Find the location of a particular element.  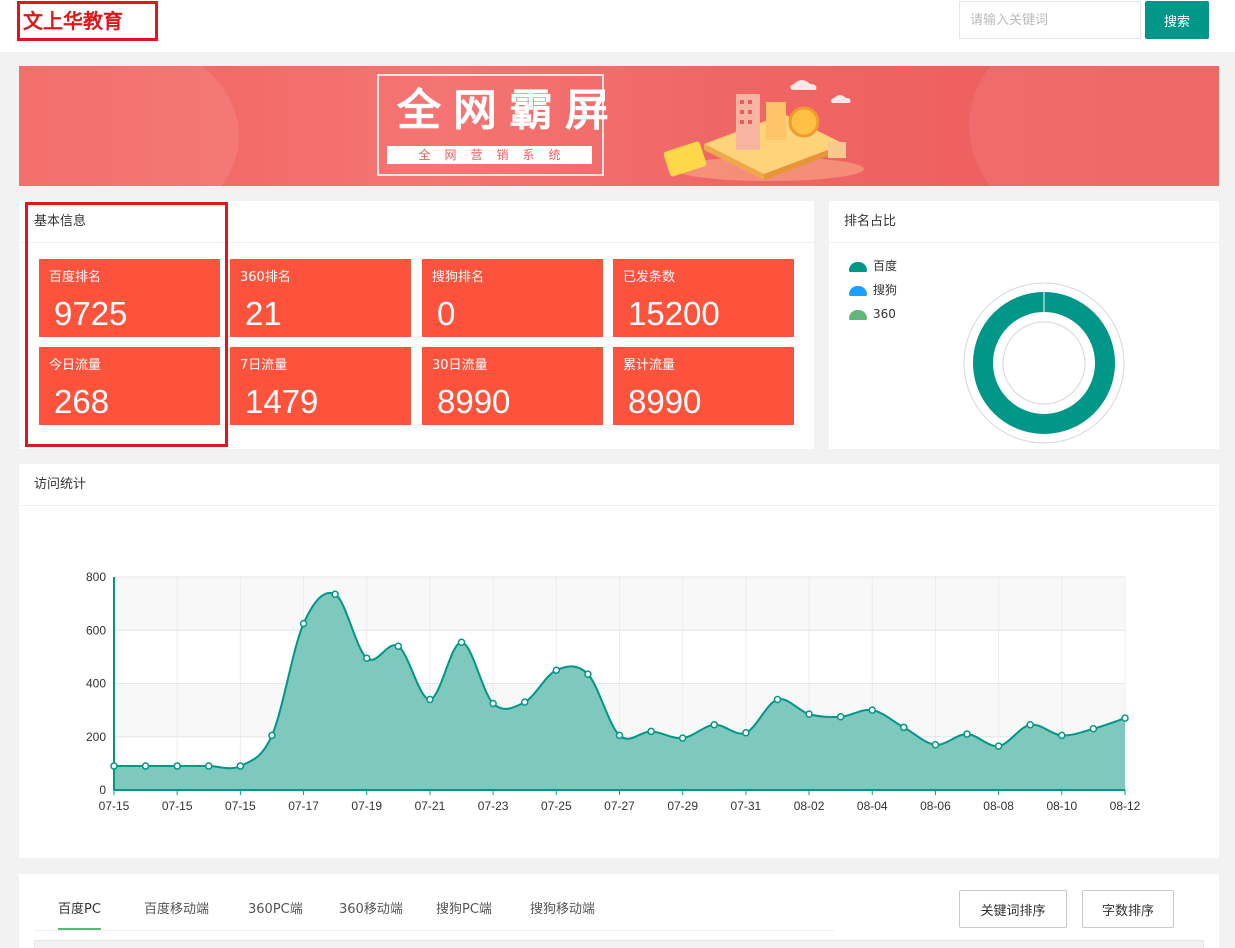

chart-x-tick-label: 08-02 is located at coordinates (809, 806).